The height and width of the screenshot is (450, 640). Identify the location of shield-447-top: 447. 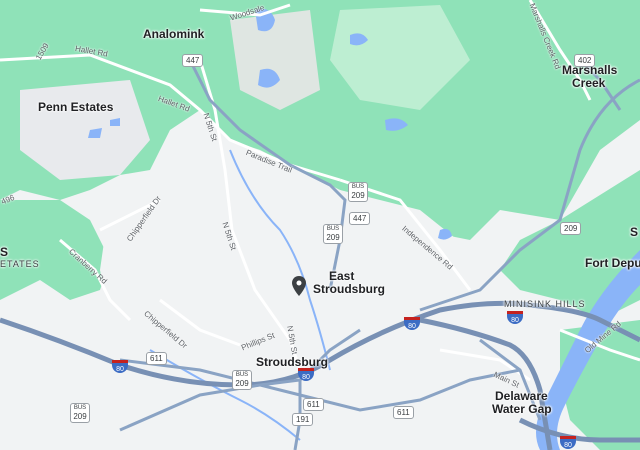
(193, 60).